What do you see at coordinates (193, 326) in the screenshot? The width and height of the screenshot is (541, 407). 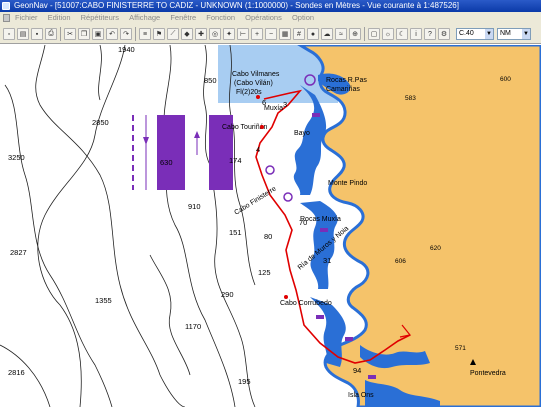 I see `depth-label: 1170` at bounding box center [193, 326].